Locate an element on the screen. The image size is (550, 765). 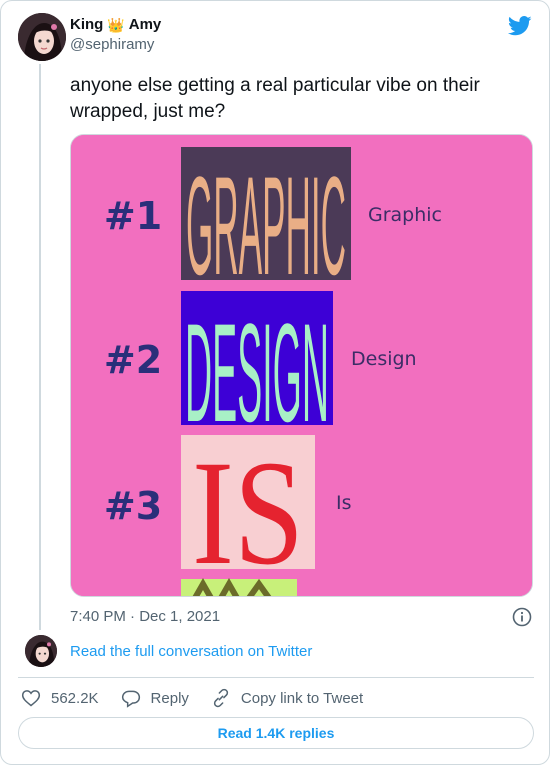
action-bar: 562.2K Reply Copy link to Tweet is located at coordinates (203, 698).